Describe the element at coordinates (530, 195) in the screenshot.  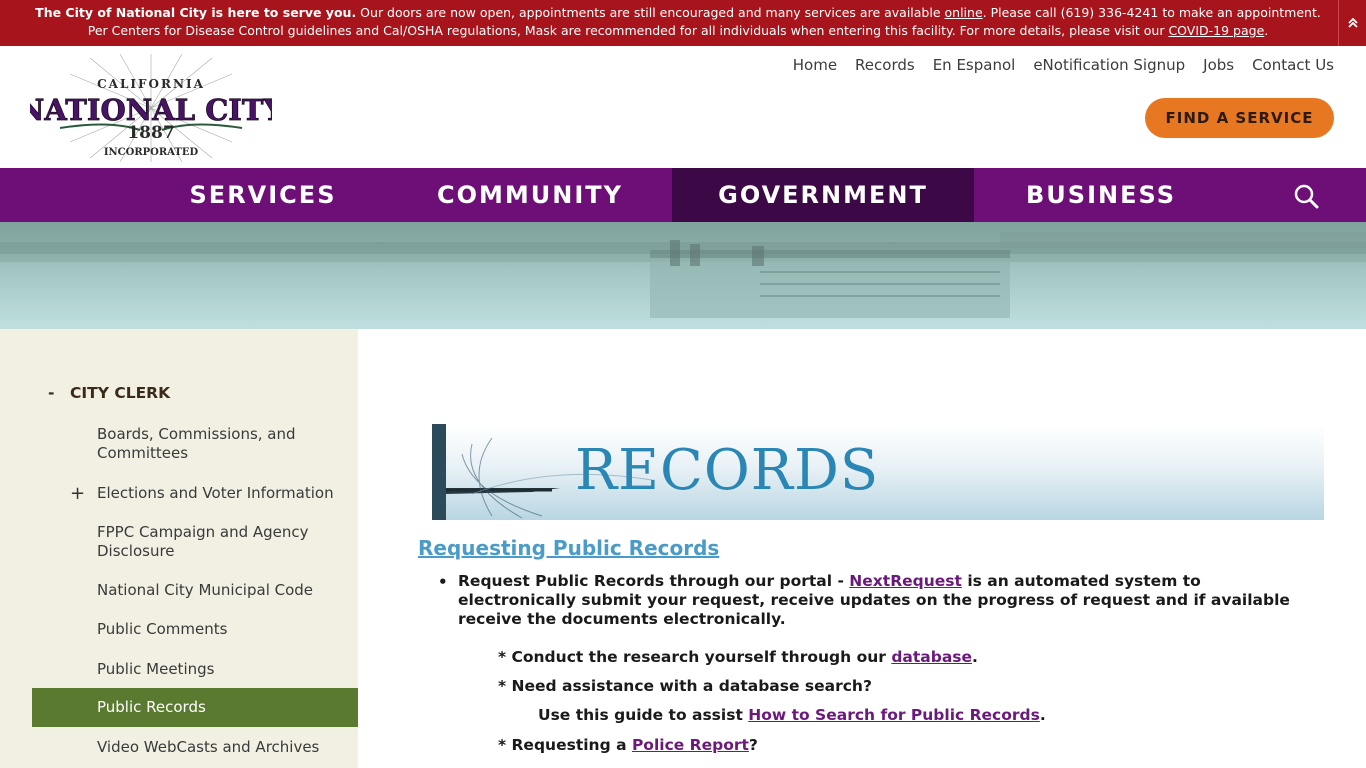
I see `nav-community: COMMUNITY` at that location.